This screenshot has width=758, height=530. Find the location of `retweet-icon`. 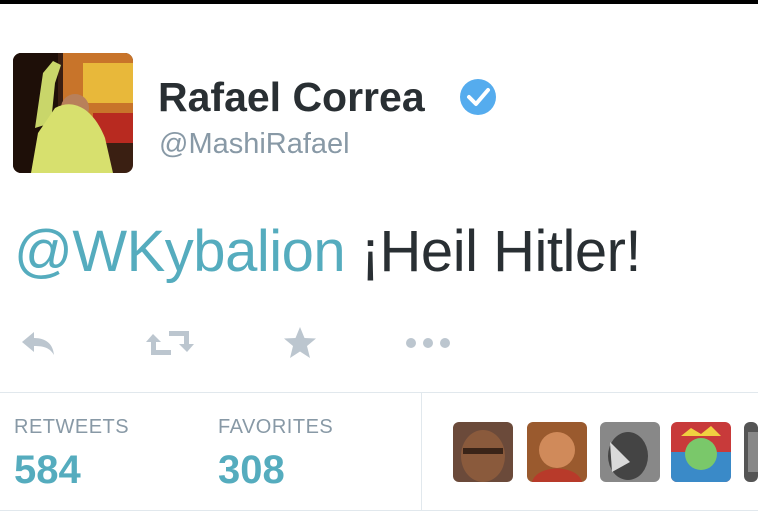

retweet-icon is located at coordinates (170, 343).